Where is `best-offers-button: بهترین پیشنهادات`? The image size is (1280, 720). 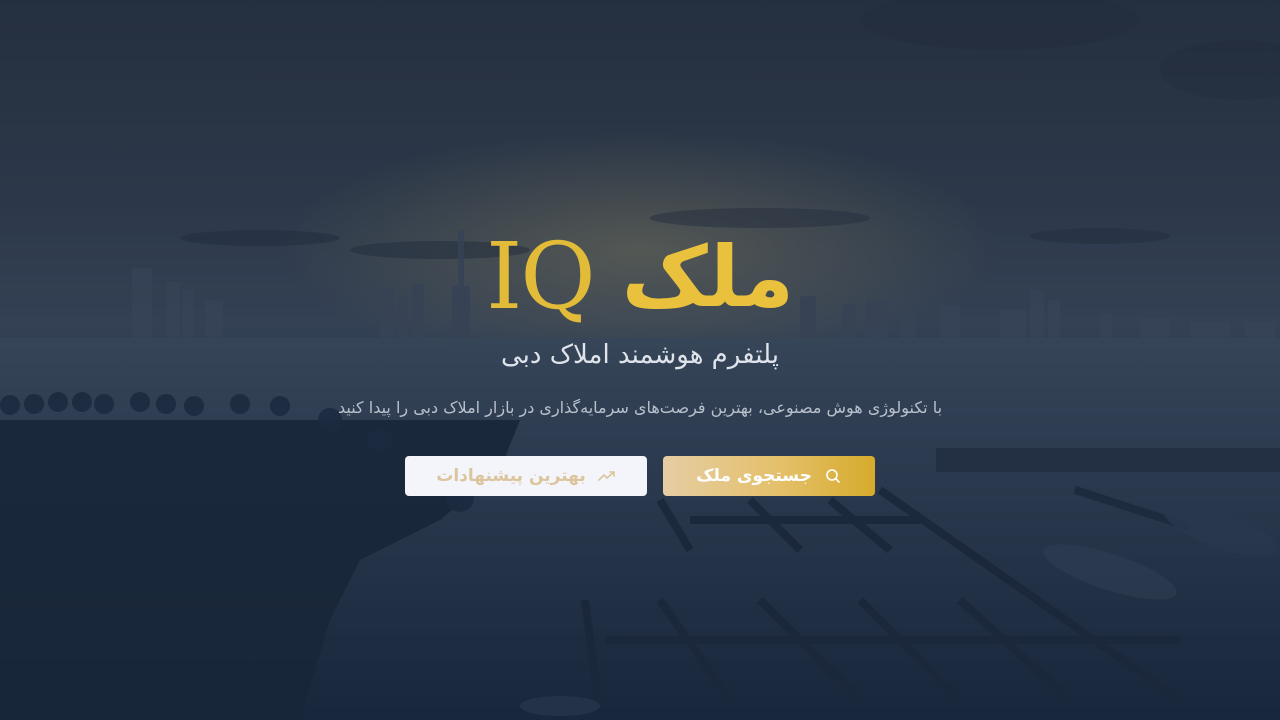
best-offers-button: بهترین پیشنهادات is located at coordinates (526, 476).